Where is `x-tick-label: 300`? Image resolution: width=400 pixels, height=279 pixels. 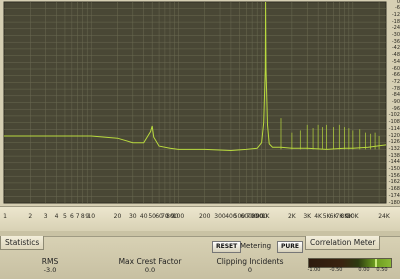 x-tick-label: 300 is located at coordinates (220, 216).